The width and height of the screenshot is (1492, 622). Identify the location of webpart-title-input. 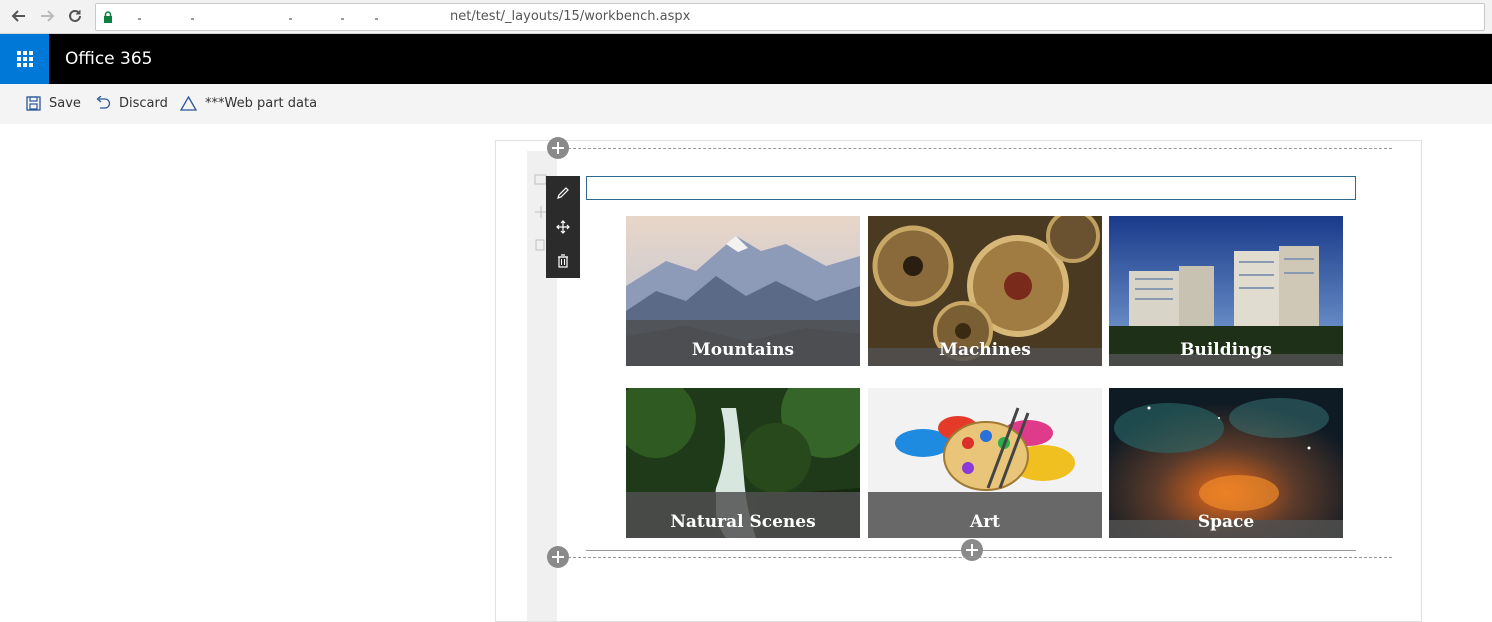
(971, 188).